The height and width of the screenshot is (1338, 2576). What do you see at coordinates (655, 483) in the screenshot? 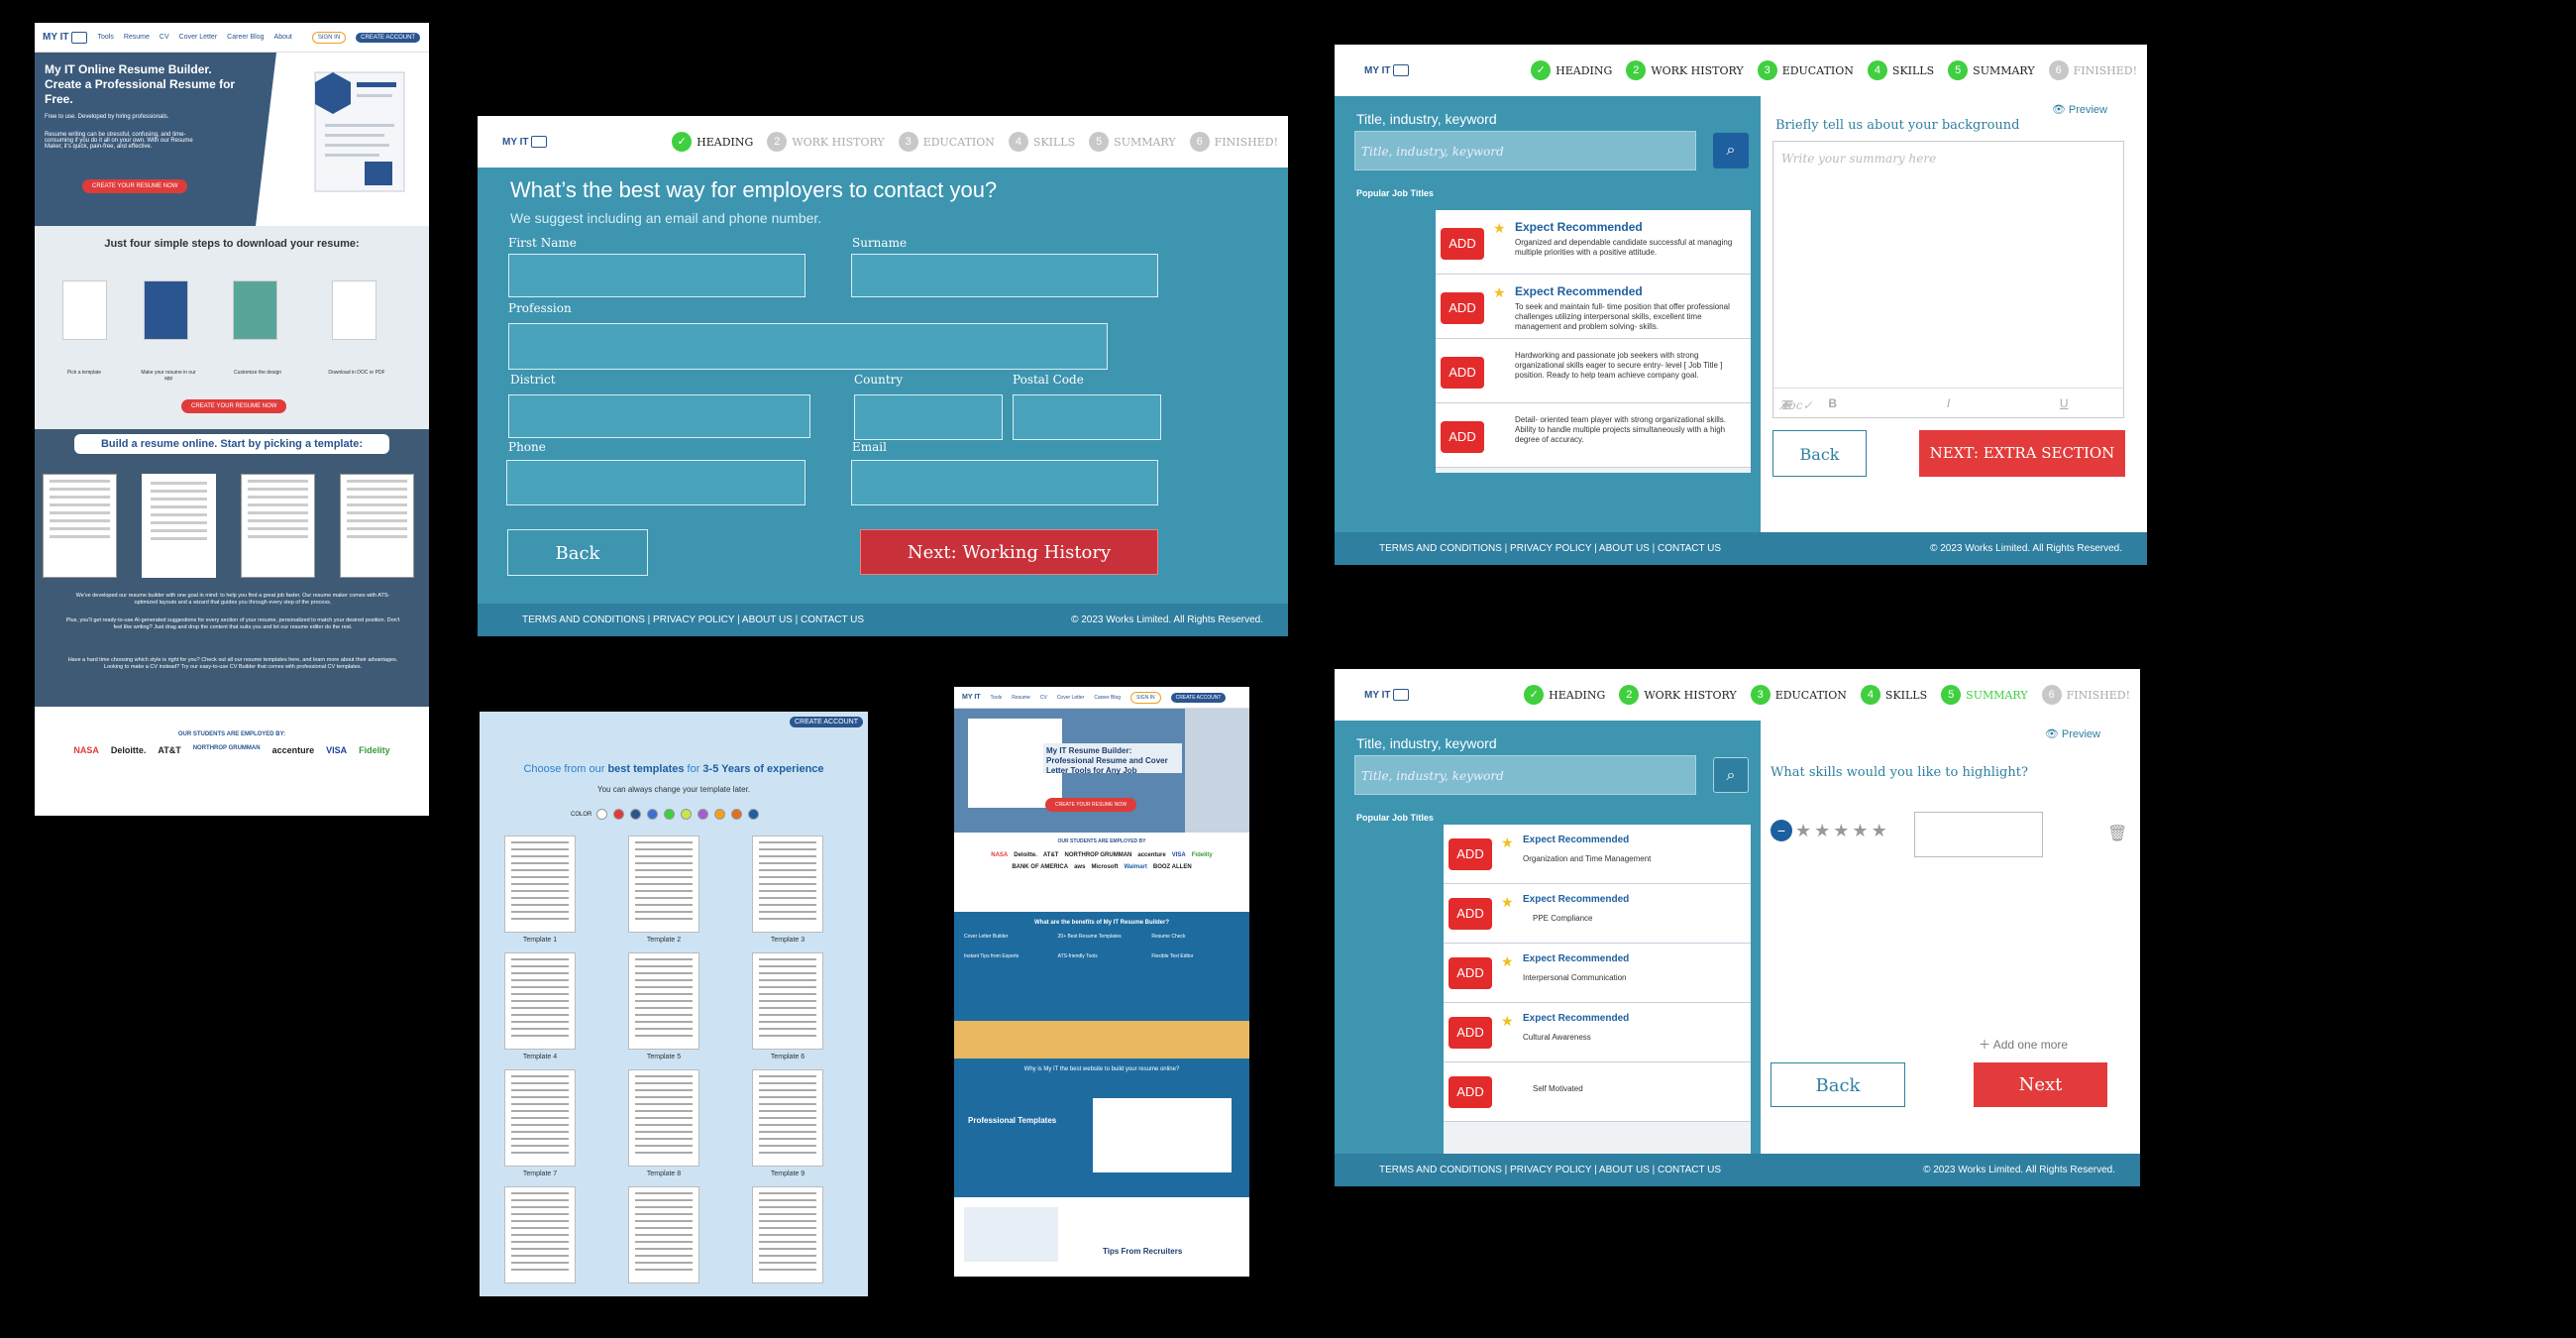
I see `phone-field` at bounding box center [655, 483].